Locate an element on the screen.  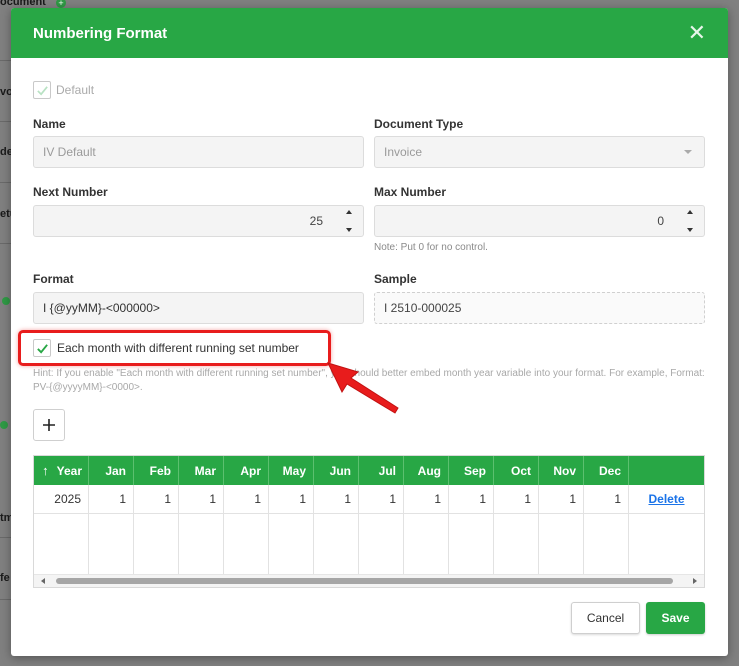
sample-field: I 2510-000025 is located at coordinates (539, 308).